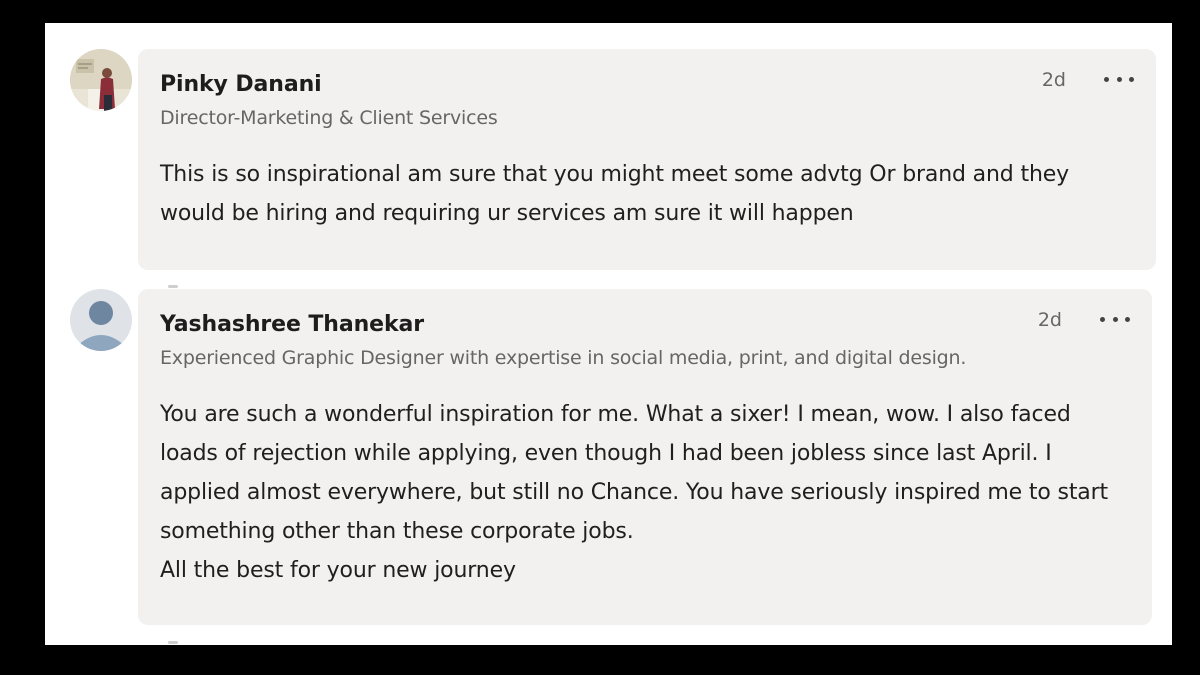 The width and height of the screenshot is (1200, 675). I want to click on profile-photo-icon, so click(101, 80).